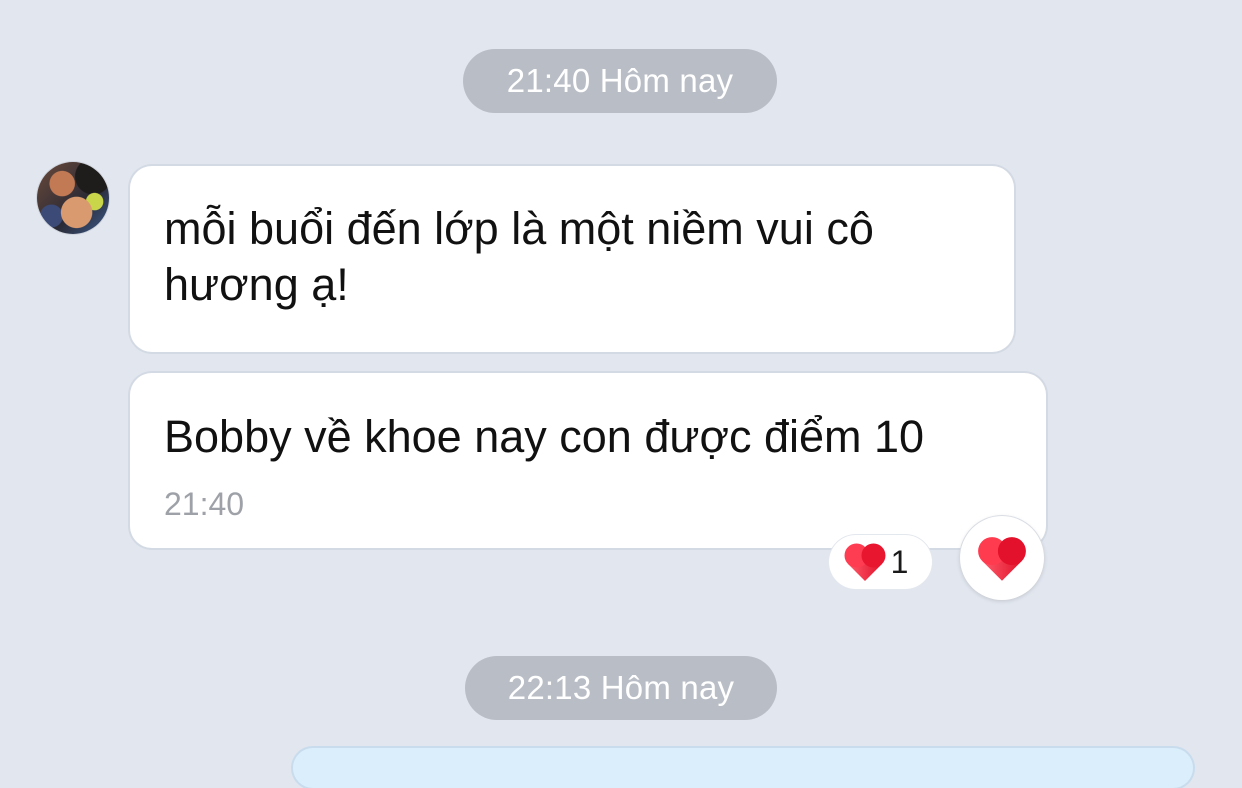 The height and width of the screenshot is (788, 1242). I want to click on message-bubble-partial, so click(743, 768).